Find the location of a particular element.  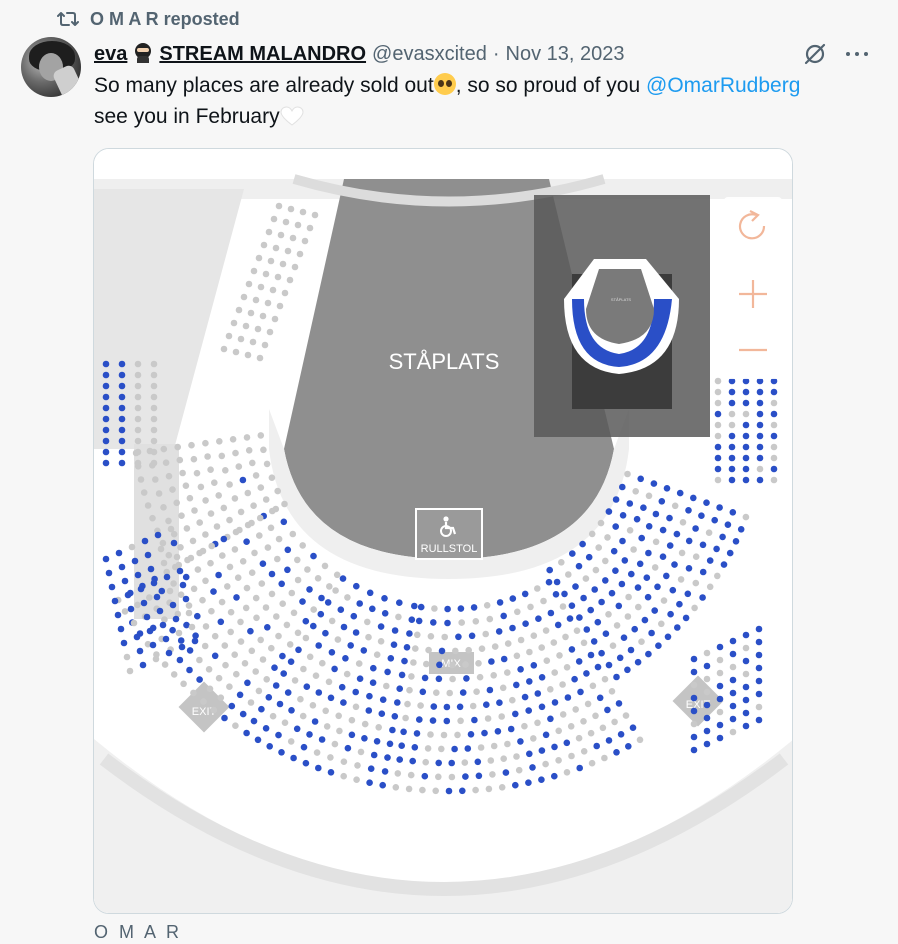

display-name: eva STREAM MALANDRO is located at coordinates (230, 54).